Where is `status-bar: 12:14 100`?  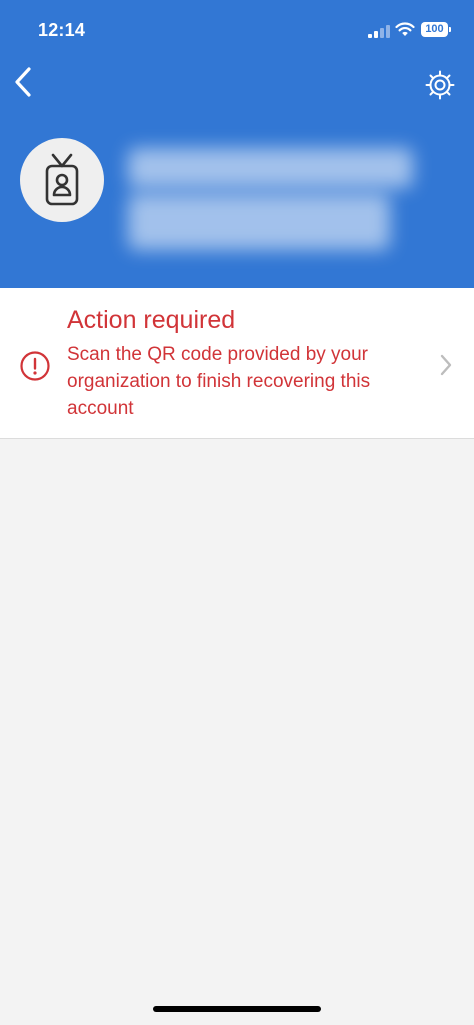 status-bar: 12:14 100 is located at coordinates (237, 30).